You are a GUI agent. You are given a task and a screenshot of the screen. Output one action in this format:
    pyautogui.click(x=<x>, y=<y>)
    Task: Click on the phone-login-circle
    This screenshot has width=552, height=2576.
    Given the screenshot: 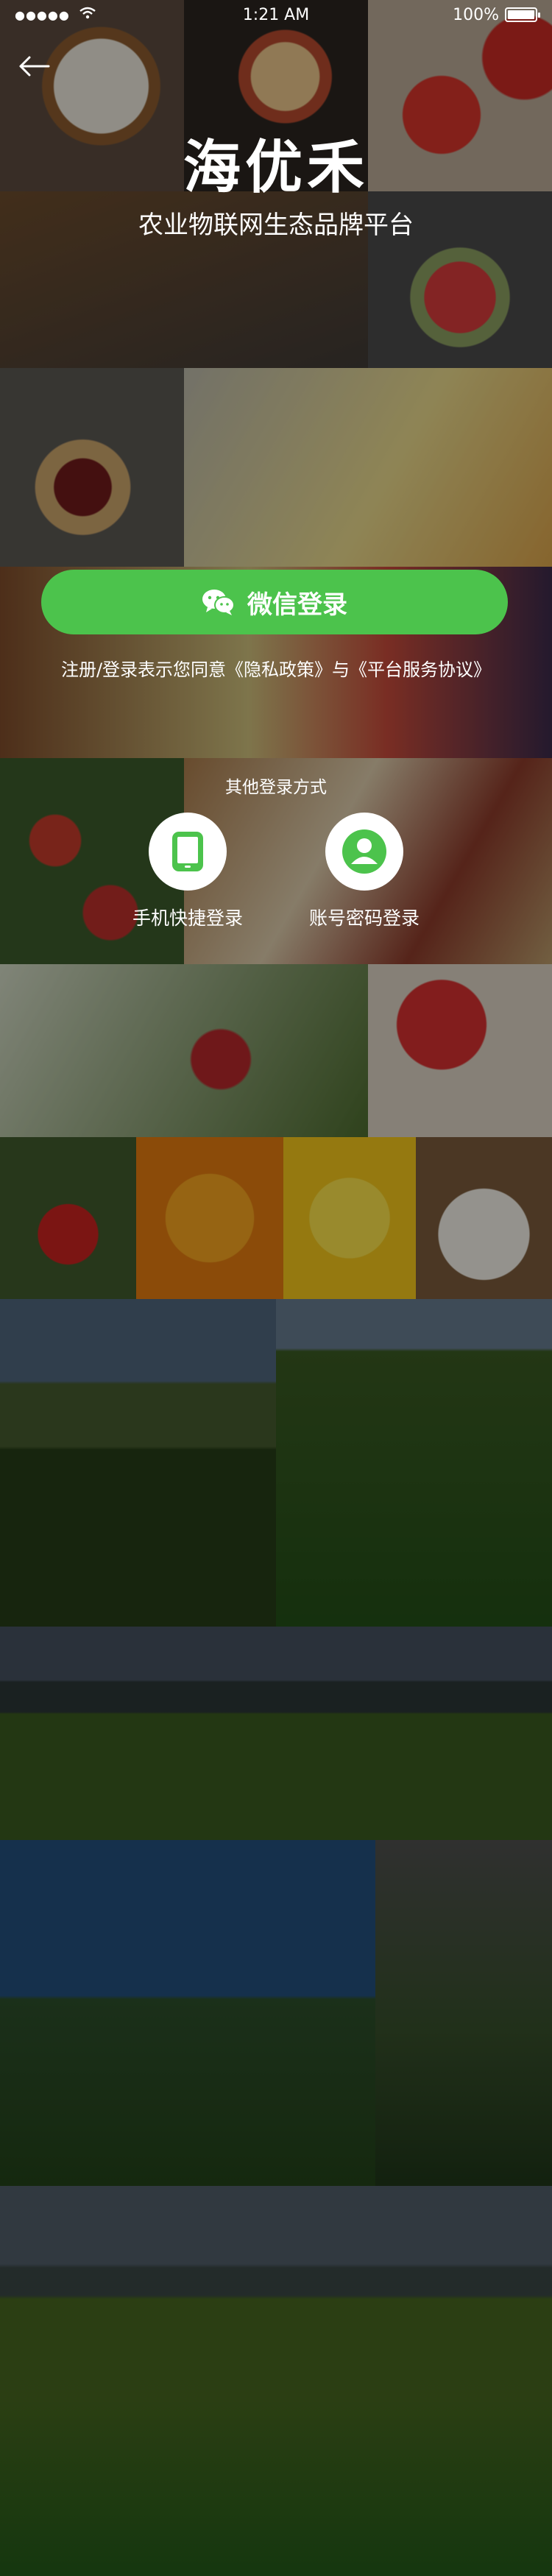 What is the action you would take?
    pyautogui.click(x=188, y=852)
    